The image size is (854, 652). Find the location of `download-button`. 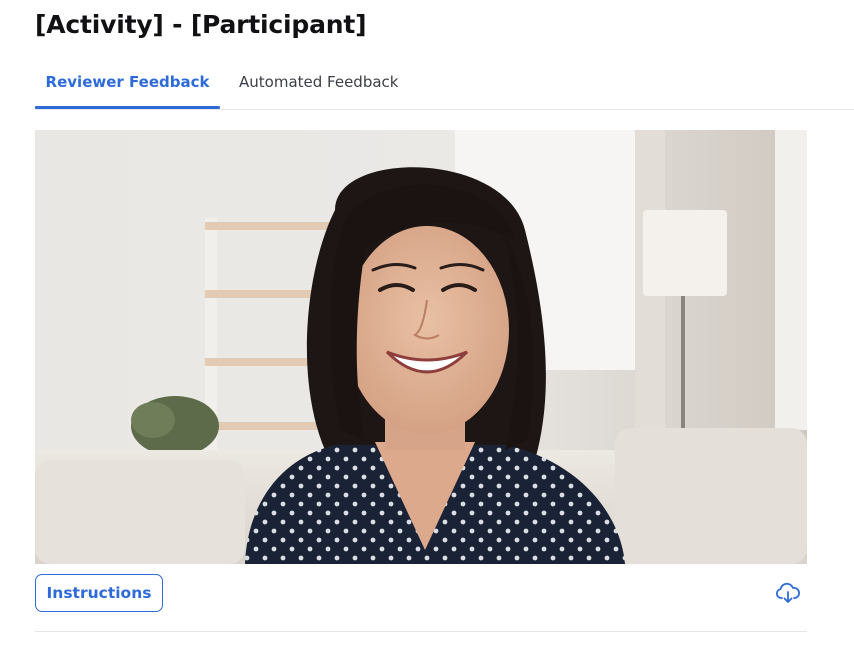

download-button is located at coordinates (788, 593).